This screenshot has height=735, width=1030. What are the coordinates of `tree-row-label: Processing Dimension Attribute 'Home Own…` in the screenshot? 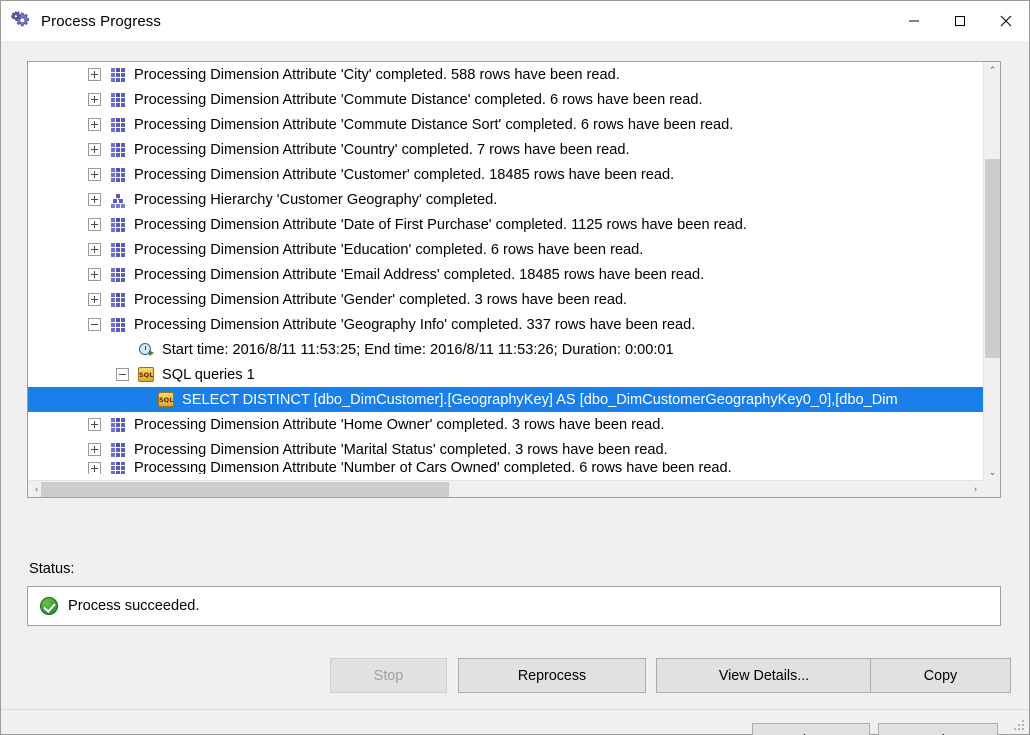 It's located at (399, 424).